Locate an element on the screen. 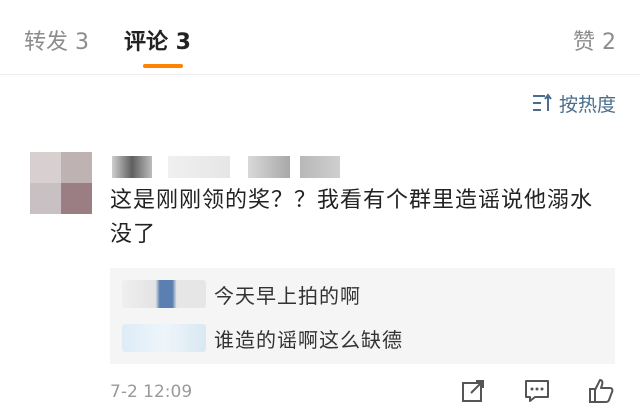  share-button is located at coordinates (473, 391).